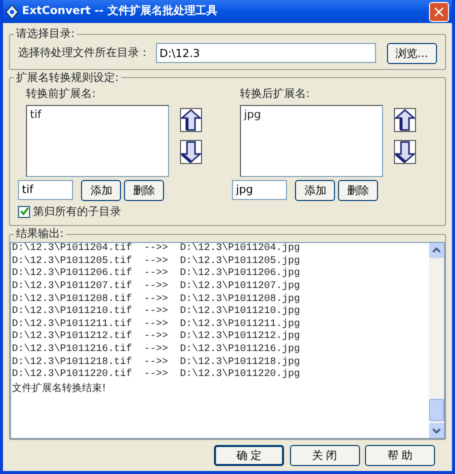 The width and height of the screenshot is (455, 474). Describe the element at coordinates (84, 53) in the screenshot. I see `field-label: 选择待处理文件所在目录：` at that location.